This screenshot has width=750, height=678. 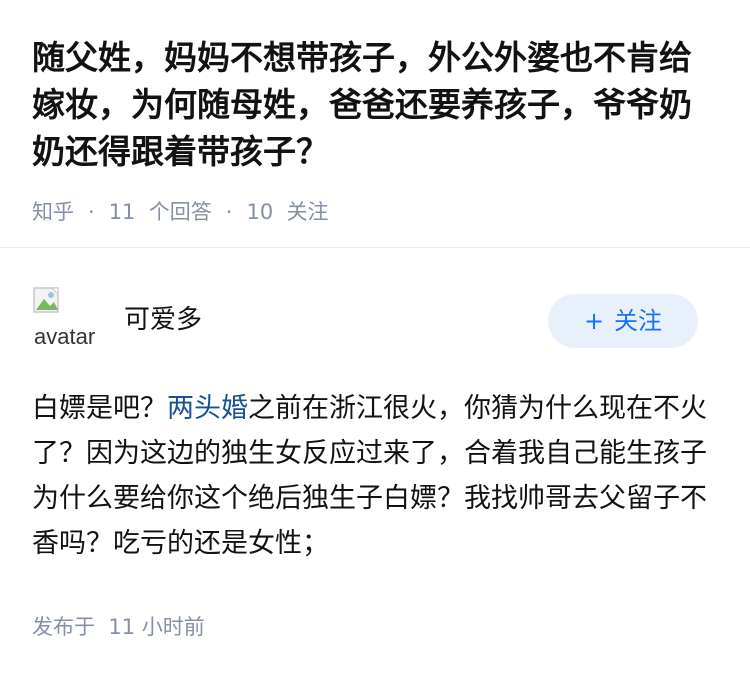 I want to click on avatar: avatar, so click(x=66, y=320).